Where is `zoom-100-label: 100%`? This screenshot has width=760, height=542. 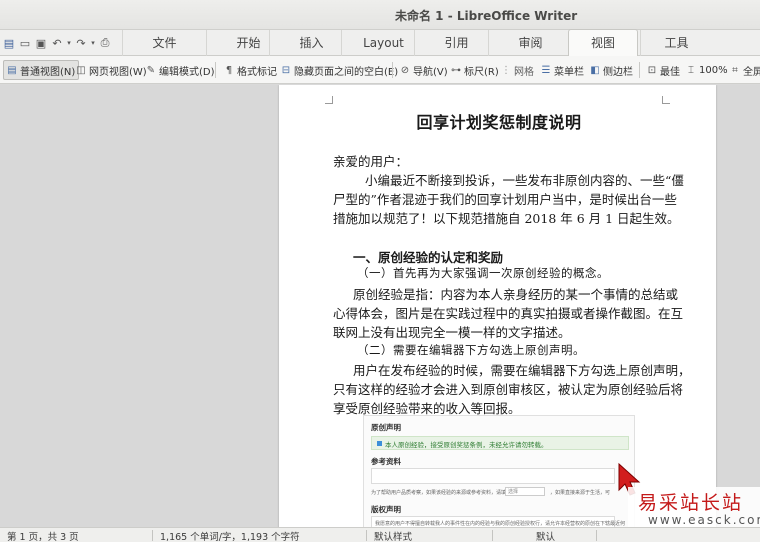
zoom-100-label: 100% is located at coordinates (713, 70).